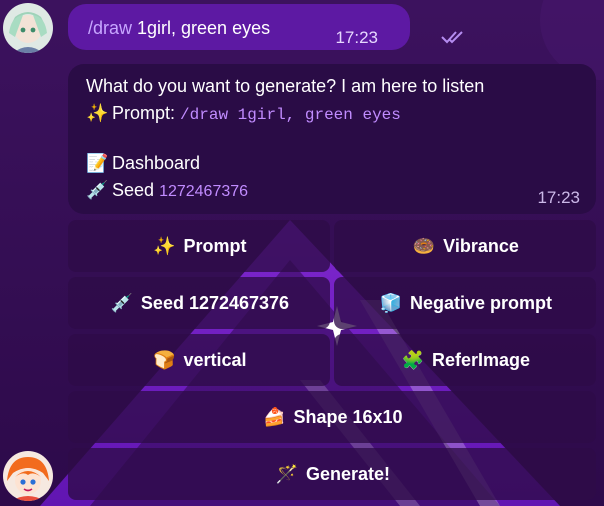  Describe the element at coordinates (465, 246) in the screenshot. I see `vibrance-button: 🍩 Vibrance` at that location.